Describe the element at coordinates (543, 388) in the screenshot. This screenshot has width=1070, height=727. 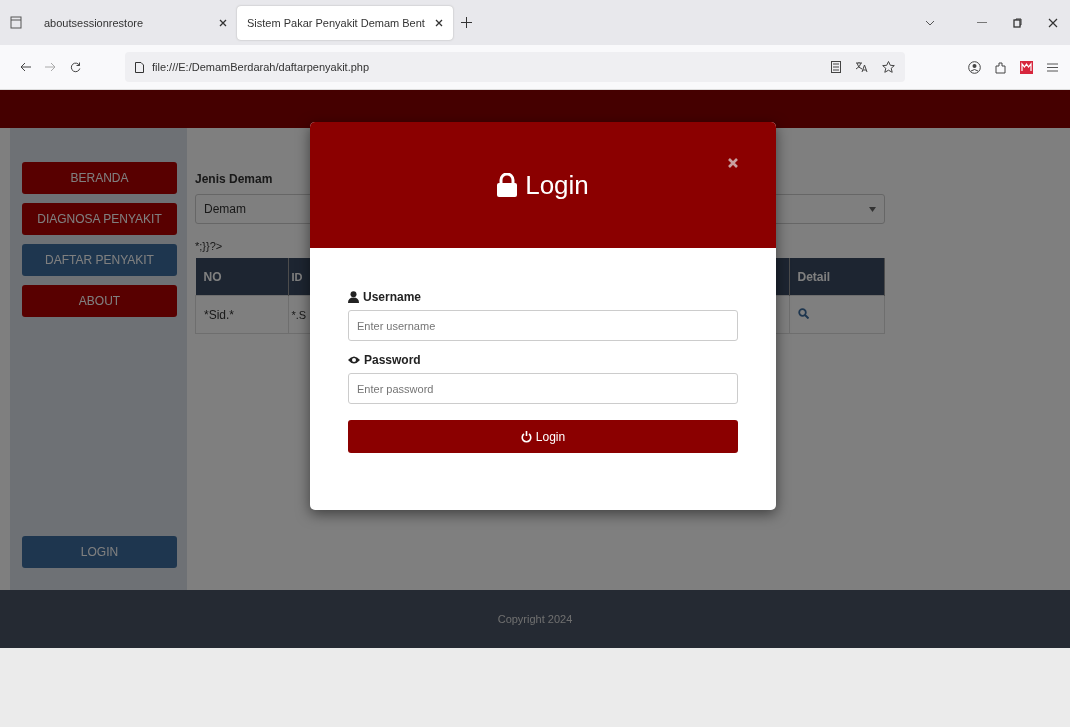
I see `input-field: Enter password` at that location.